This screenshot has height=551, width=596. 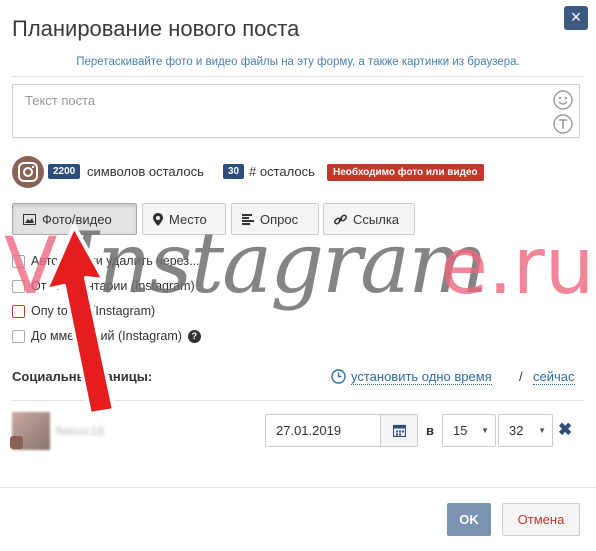 What do you see at coordinates (517, 267) in the screenshot?
I see `watermark-part-3: e.ru` at bounding box center [517, 267].